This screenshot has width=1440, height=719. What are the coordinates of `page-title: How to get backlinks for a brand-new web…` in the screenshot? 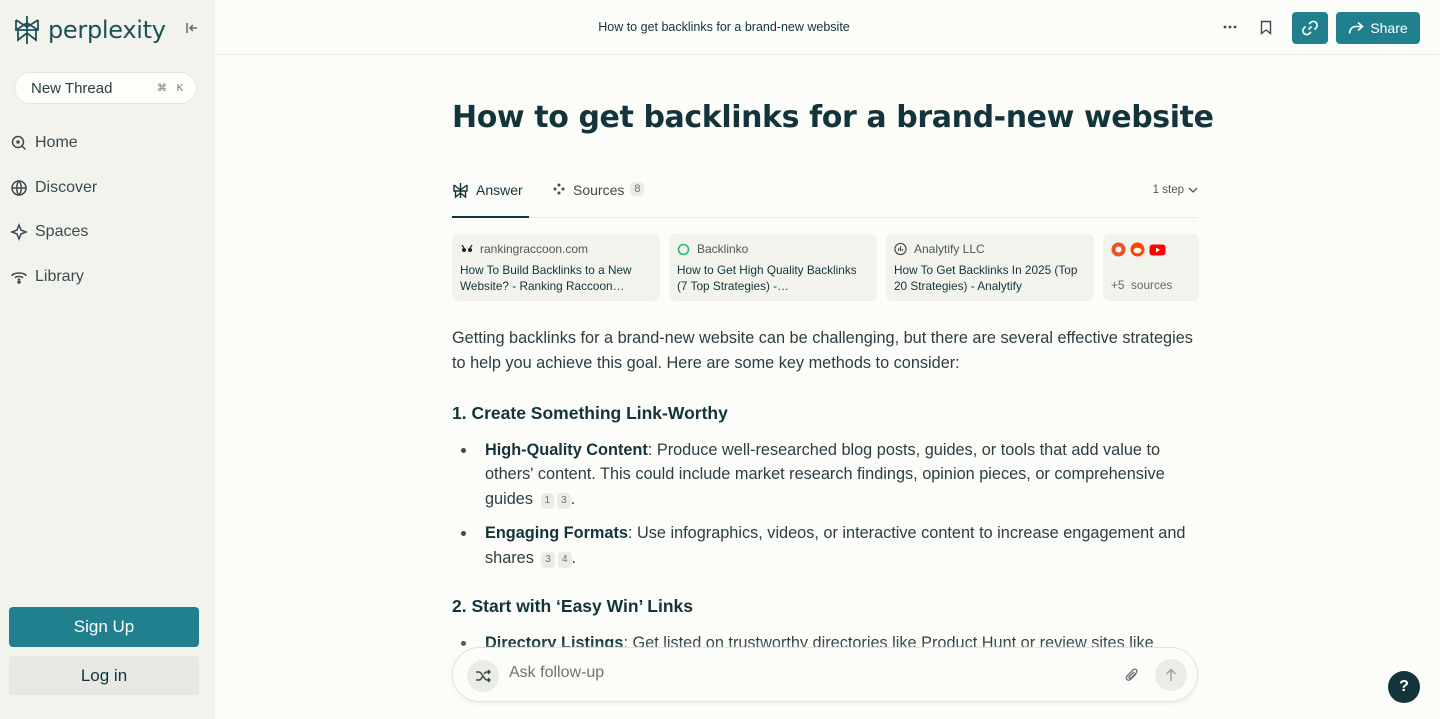 It's located at (833, 117).